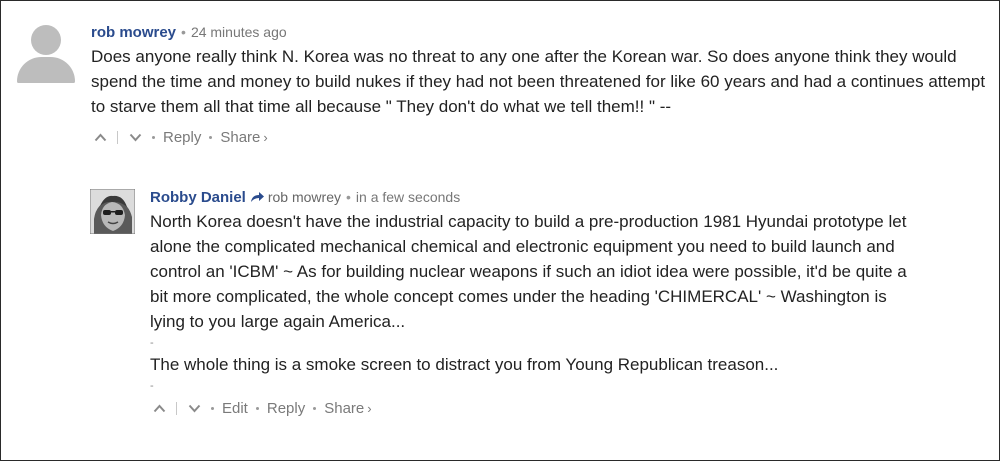  Describe the element at coordinates (541, 137) in the screenshot. I see `comment-actions: Reply Share ›` at that location.